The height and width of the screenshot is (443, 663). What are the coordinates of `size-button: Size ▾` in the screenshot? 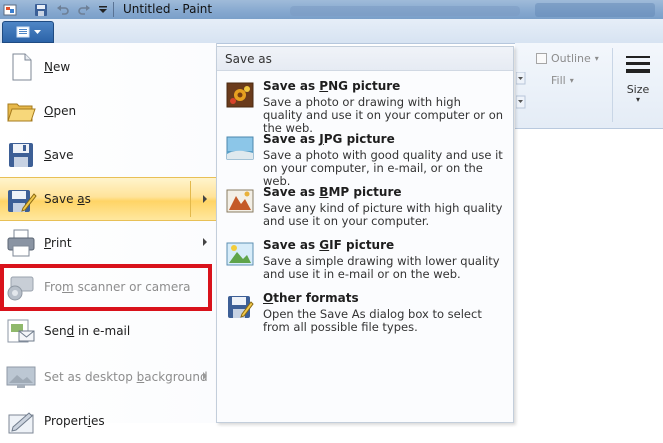 It's located at (638, 78).